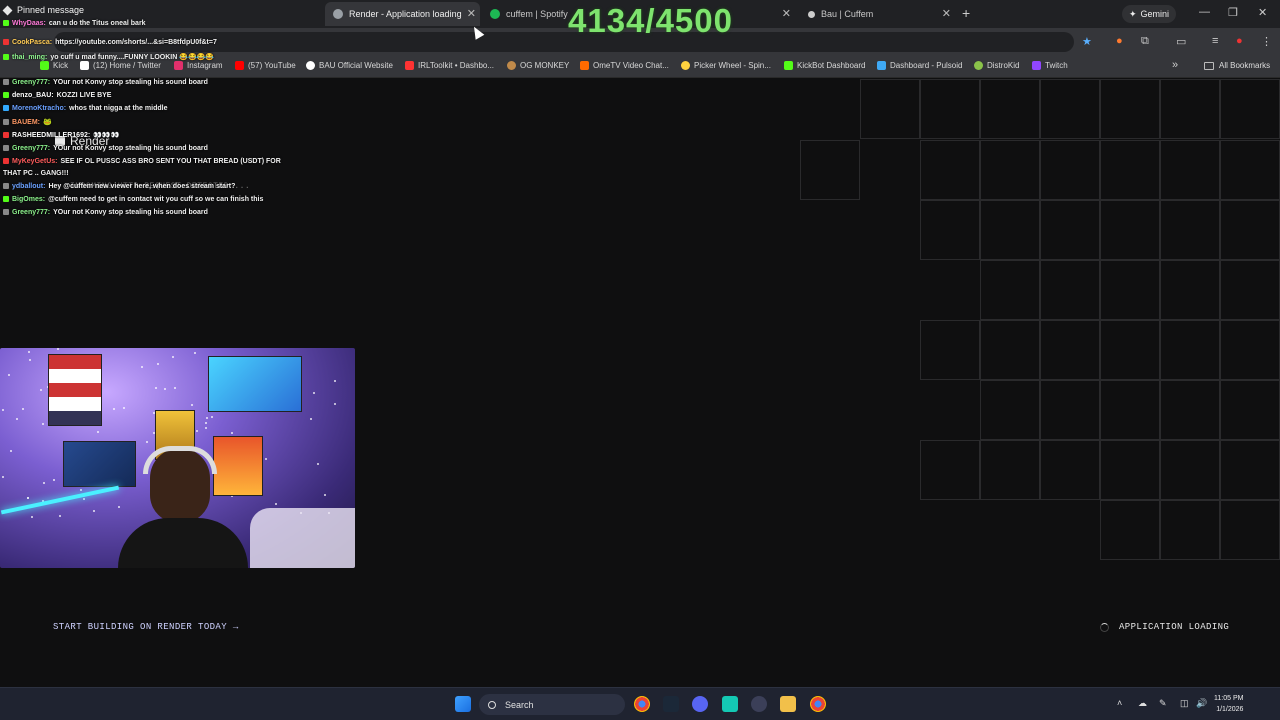  I want to click on chat-username: denzo_BAU:, so click(33, 95).